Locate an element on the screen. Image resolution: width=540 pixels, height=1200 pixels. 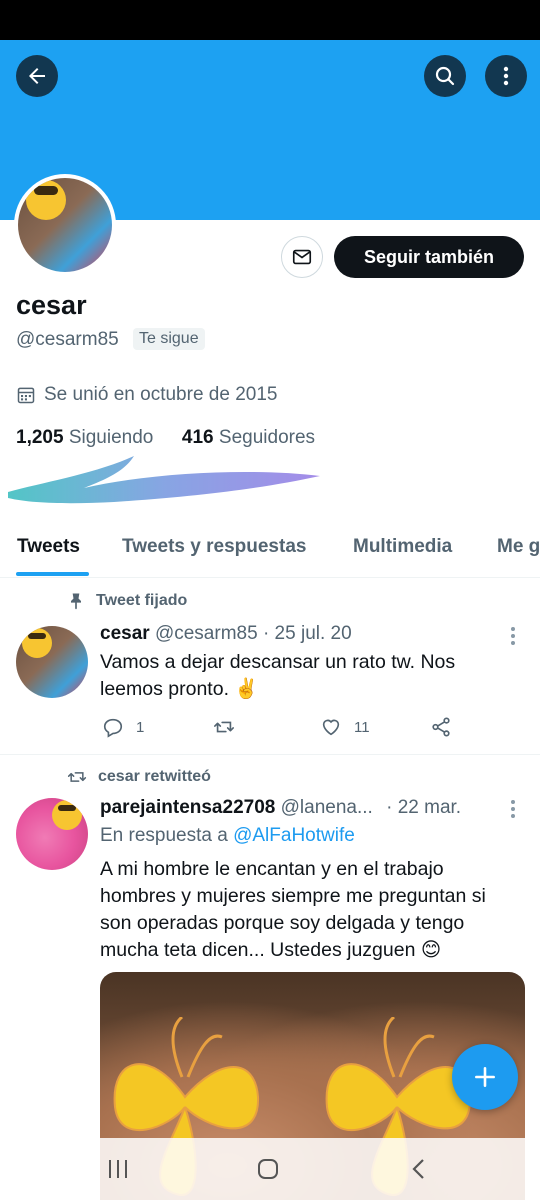
arrow-left-icon is located at coordinates (37, 76).